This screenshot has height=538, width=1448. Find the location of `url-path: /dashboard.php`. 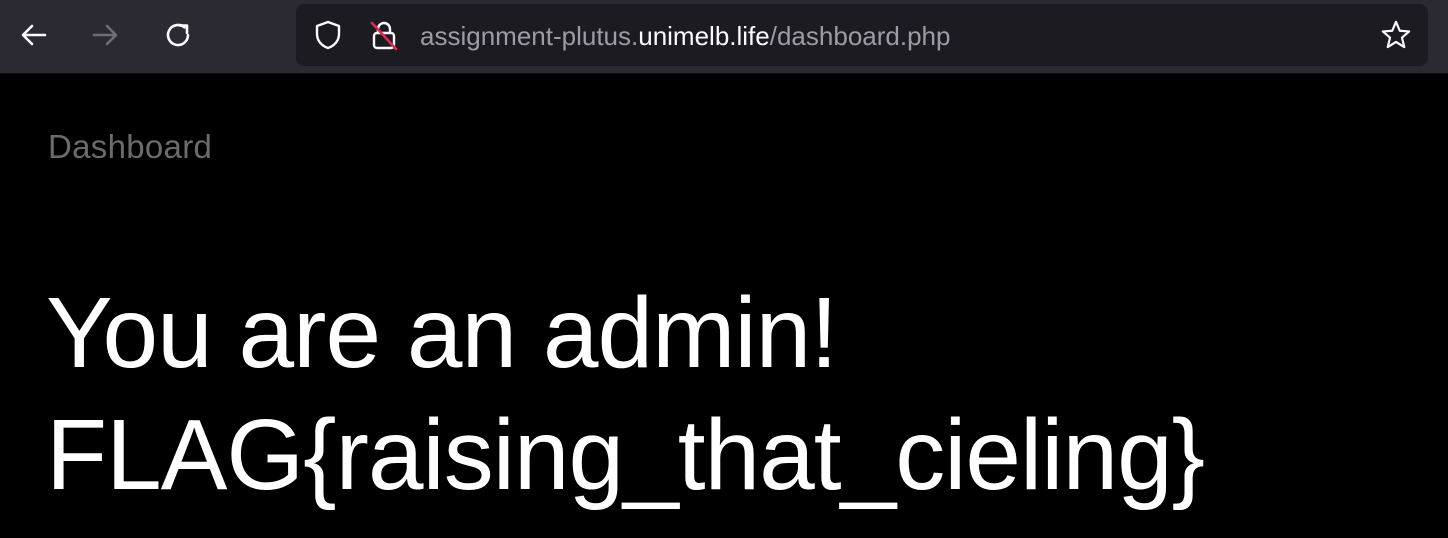

url-path: /dashboard.php is located at coordinates (860, 36).